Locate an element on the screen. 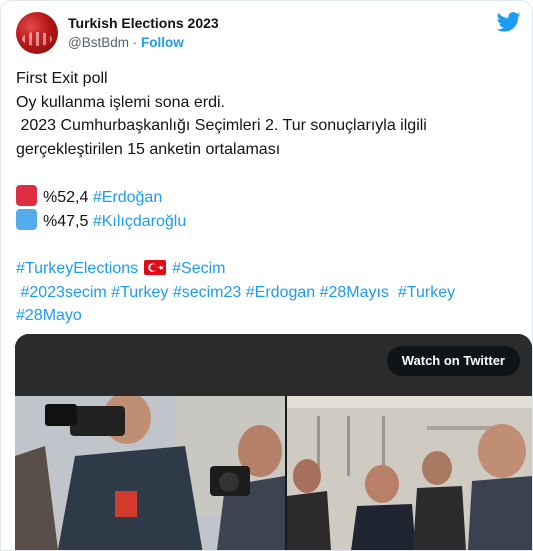 This screenshot has width=533, height=551. twitter-bird-icon is located at coordinates (509, 22).